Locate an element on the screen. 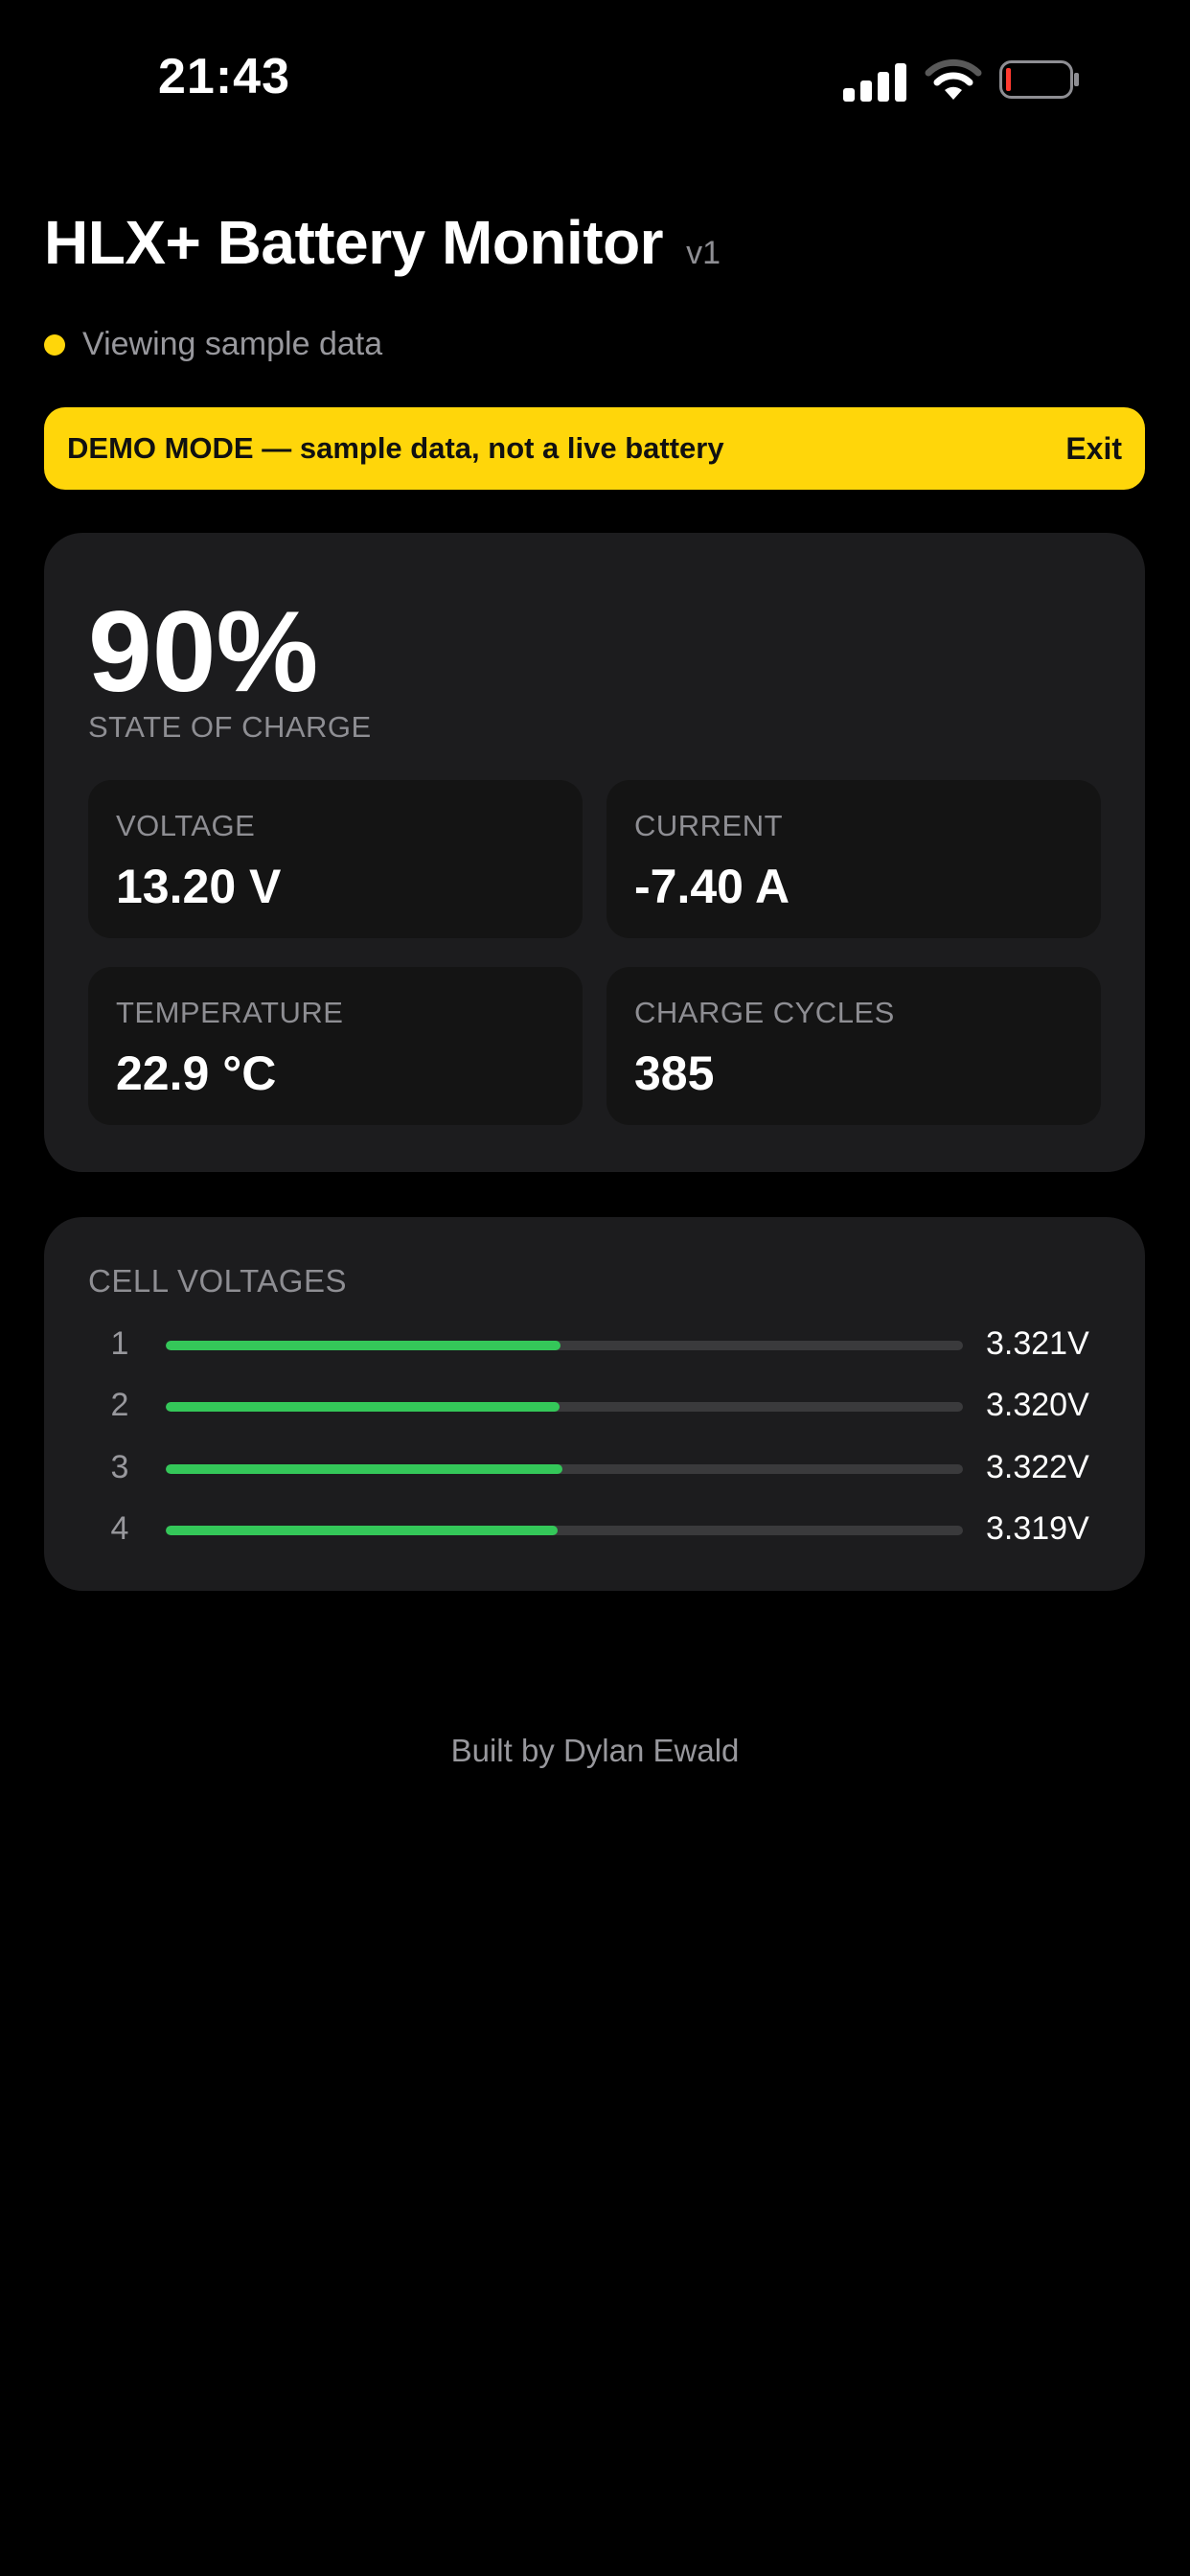 The height and width of the screenshot is (2576, 1190). cell-row: 3 3.322V is located at coordinates (594, 1468).